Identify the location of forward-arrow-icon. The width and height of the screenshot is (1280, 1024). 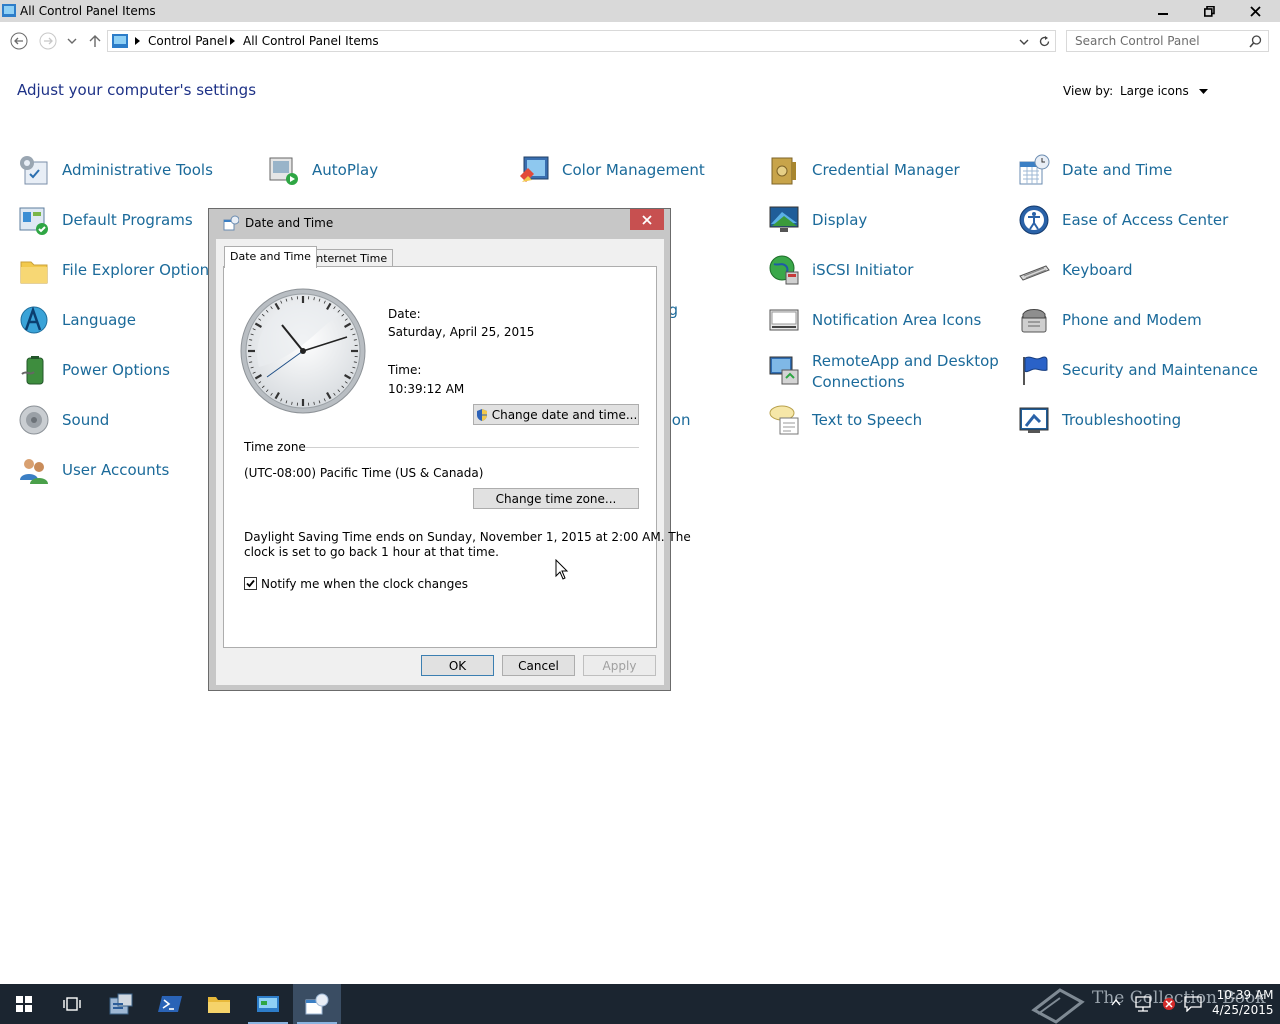
(48, 41).